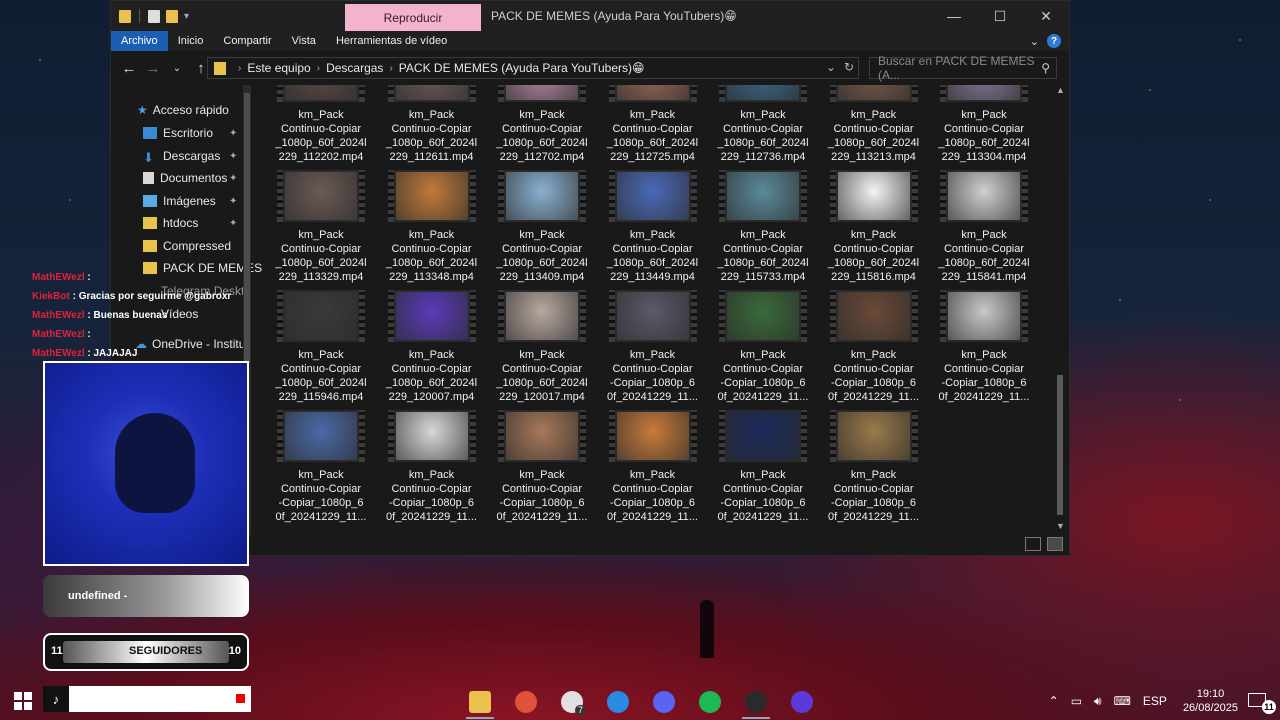 Image resolution: width=1280 pixels, height=720 pixels. I want to click on chevron-up-icon: ⌃, so click(1054, 701).